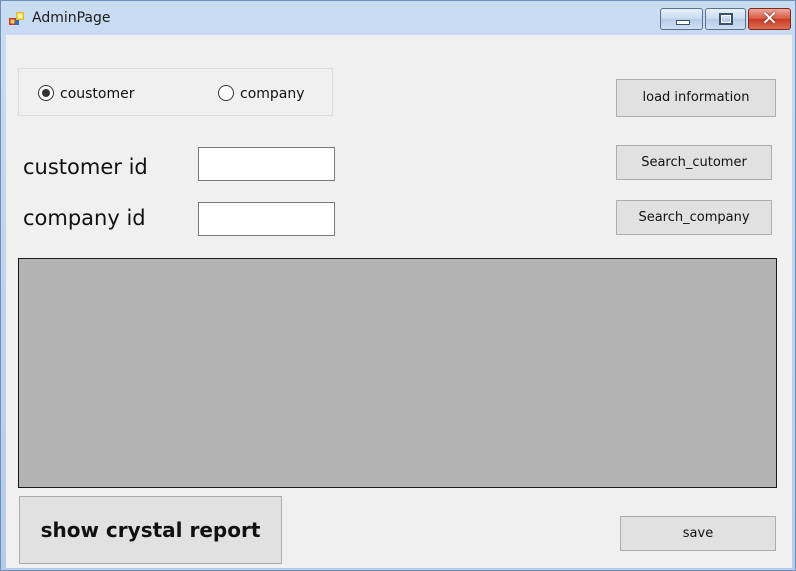 This screenshot has width=796, height=571. I want to click on radio-selected-dot, so click(46, 93).